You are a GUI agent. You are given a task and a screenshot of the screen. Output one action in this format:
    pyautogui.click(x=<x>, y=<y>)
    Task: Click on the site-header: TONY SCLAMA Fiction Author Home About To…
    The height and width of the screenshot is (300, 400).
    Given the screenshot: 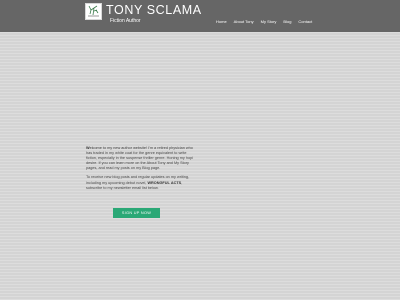 What is the action you would take?
    pyautogui.click(x=200, y=16)
    